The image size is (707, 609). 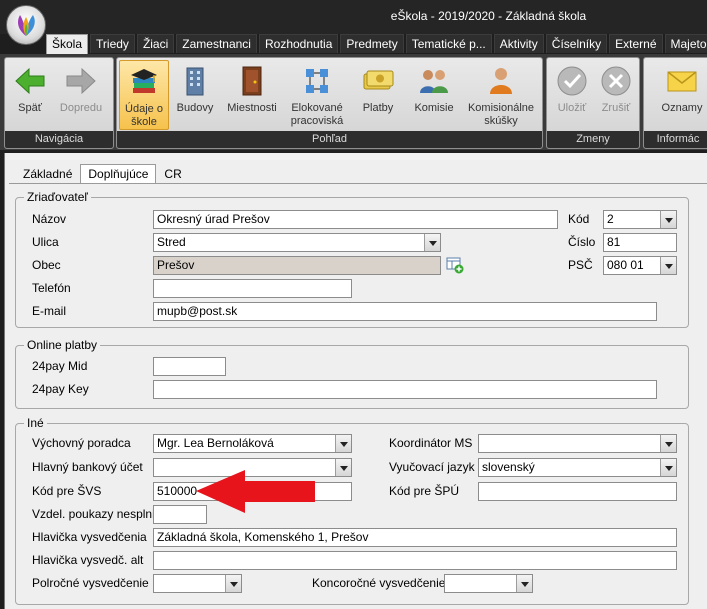 I want to click on ms-coordinator-label: Koordinátor MS, so click(x=431, y=443).